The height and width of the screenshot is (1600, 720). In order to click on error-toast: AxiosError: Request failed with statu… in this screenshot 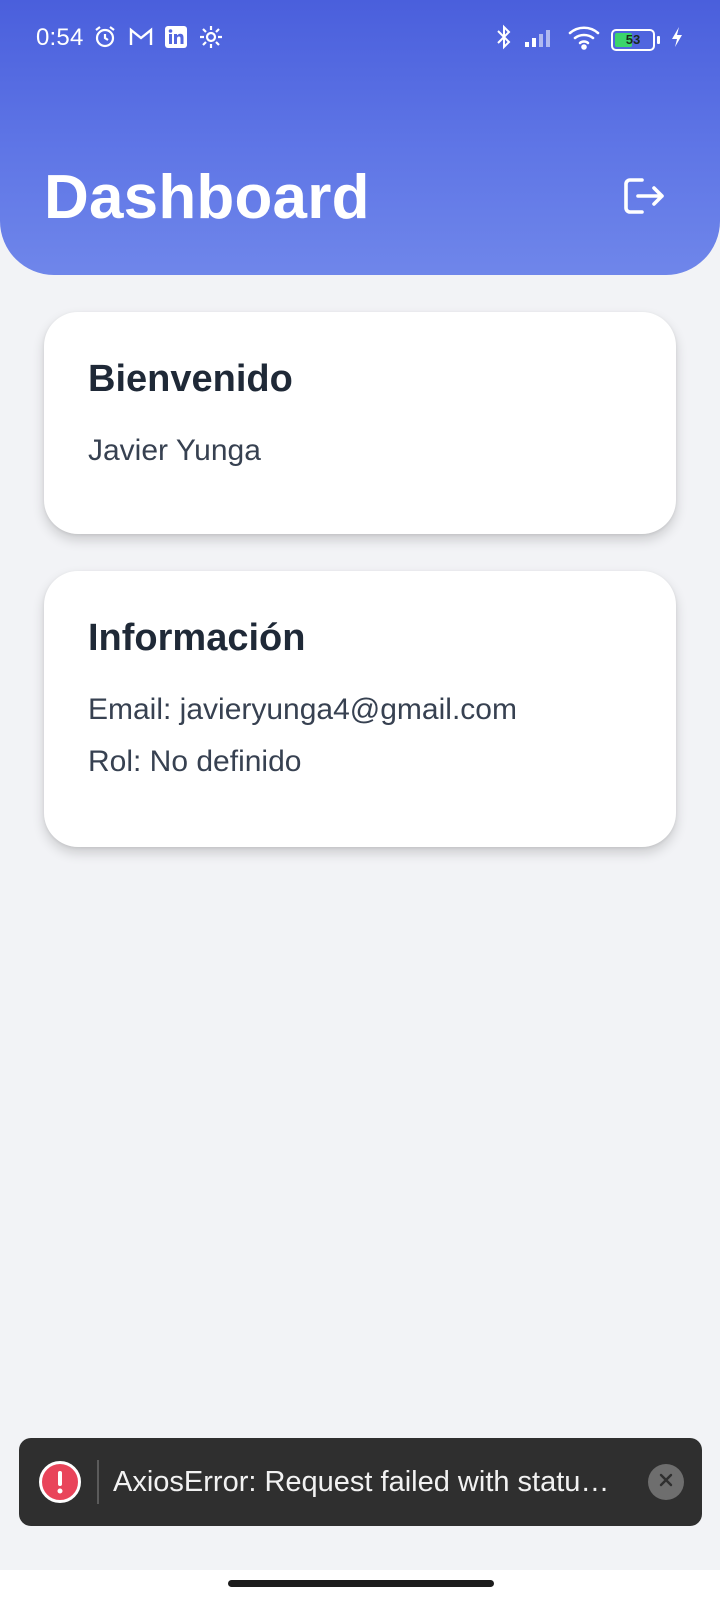, I will do `click(360, 1482)`.